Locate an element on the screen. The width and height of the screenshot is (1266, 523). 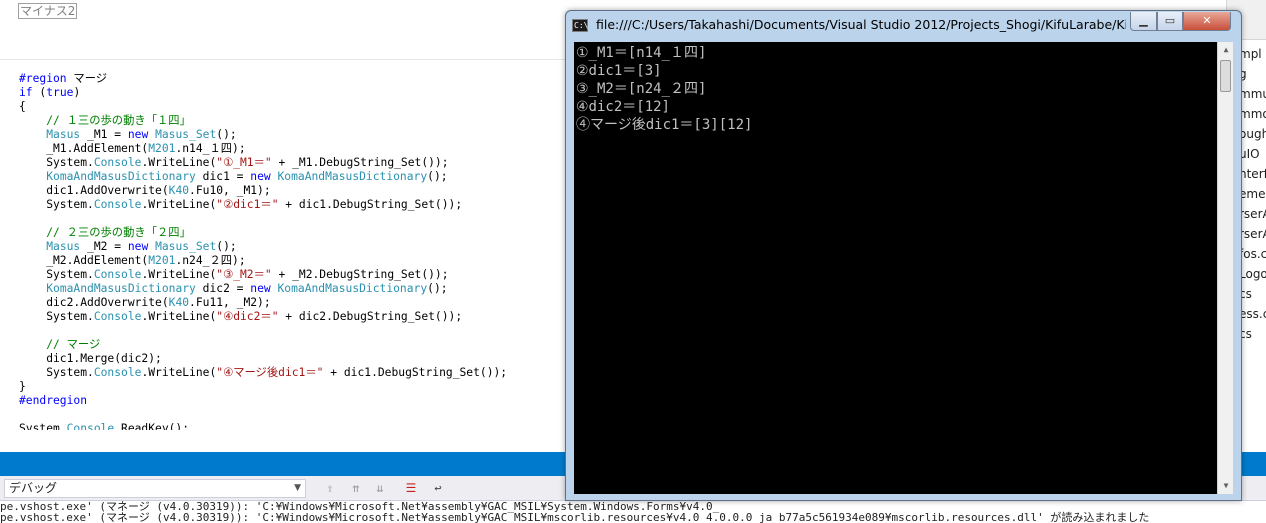
chevron-down-icon: ▼ is located at coordinates (297, 488).